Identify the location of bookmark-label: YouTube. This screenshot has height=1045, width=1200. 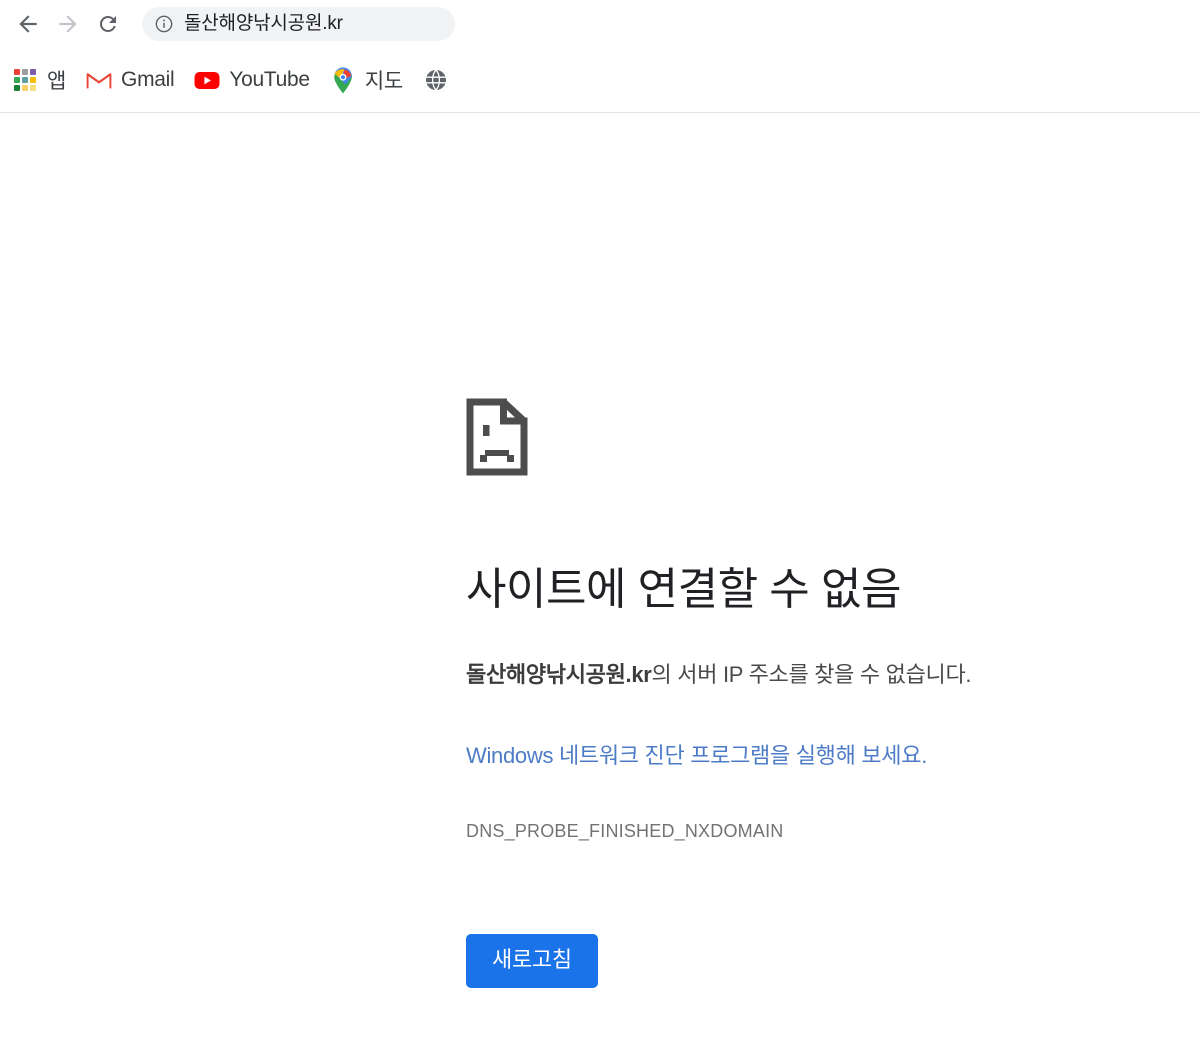
(269, 79).